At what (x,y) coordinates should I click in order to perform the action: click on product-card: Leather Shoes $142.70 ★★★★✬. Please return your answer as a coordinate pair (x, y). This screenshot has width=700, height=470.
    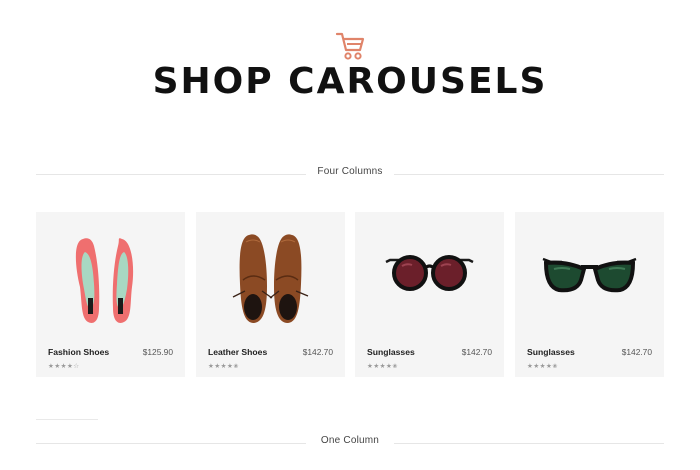
    Looking at the image, I should click on (270, 294).